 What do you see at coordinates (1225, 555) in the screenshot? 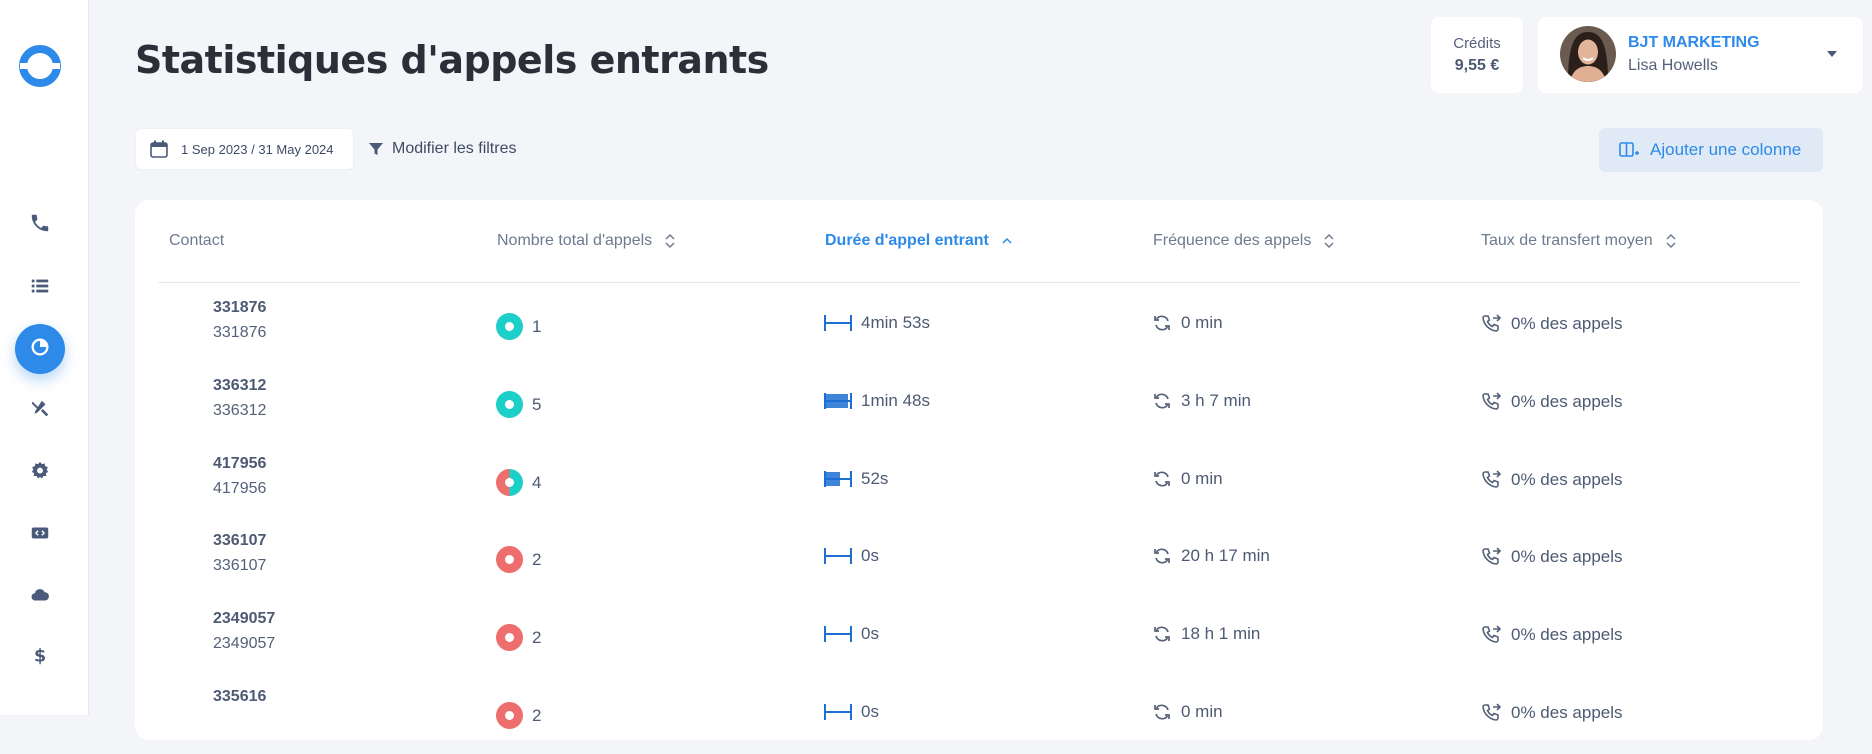
I see `frequency-value: 20 h 17 min` at bounding box center [1225, 555].